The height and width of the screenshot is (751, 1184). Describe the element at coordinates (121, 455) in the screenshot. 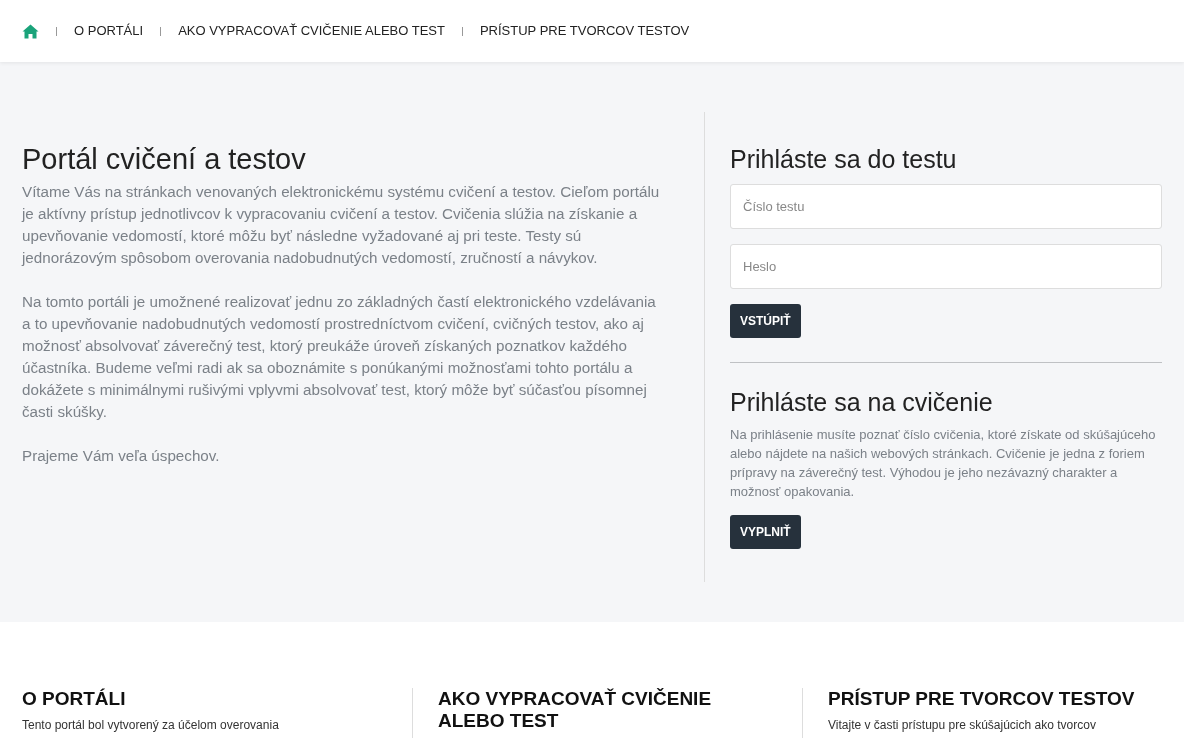

I see `intro-paragraph: Prajeme Vám veľa úspechov.` at that location.